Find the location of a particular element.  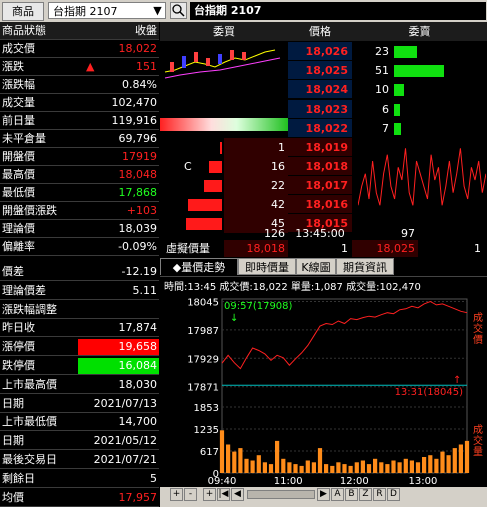

ask-row: 18,024 10 is located at coordinates (323, 90).